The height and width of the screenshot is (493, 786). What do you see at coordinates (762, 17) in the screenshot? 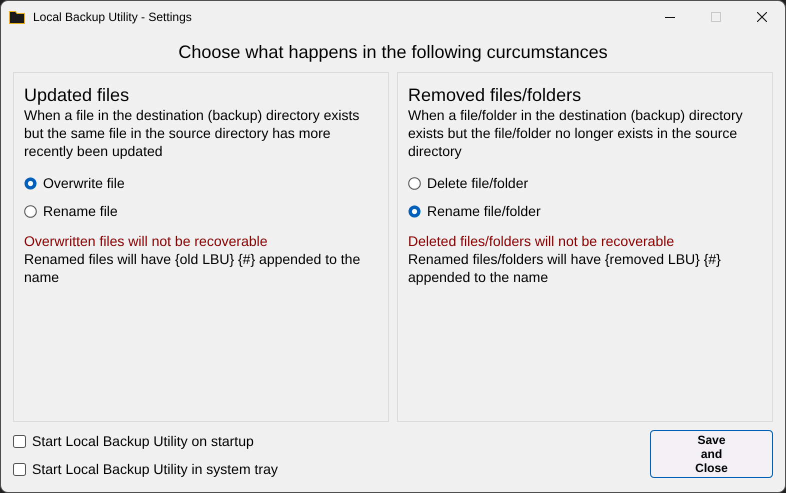
I see `close-icon` at bounding box center [762, 17].